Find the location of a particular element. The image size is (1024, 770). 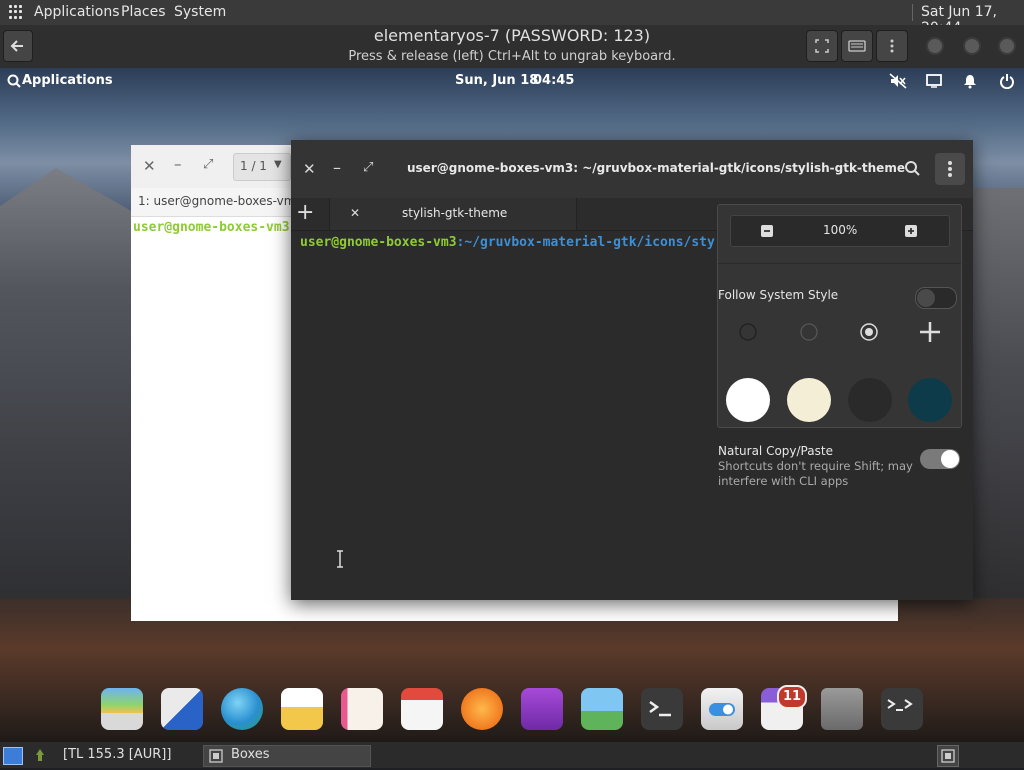

photos-icon is located at coordinates (602, 709).